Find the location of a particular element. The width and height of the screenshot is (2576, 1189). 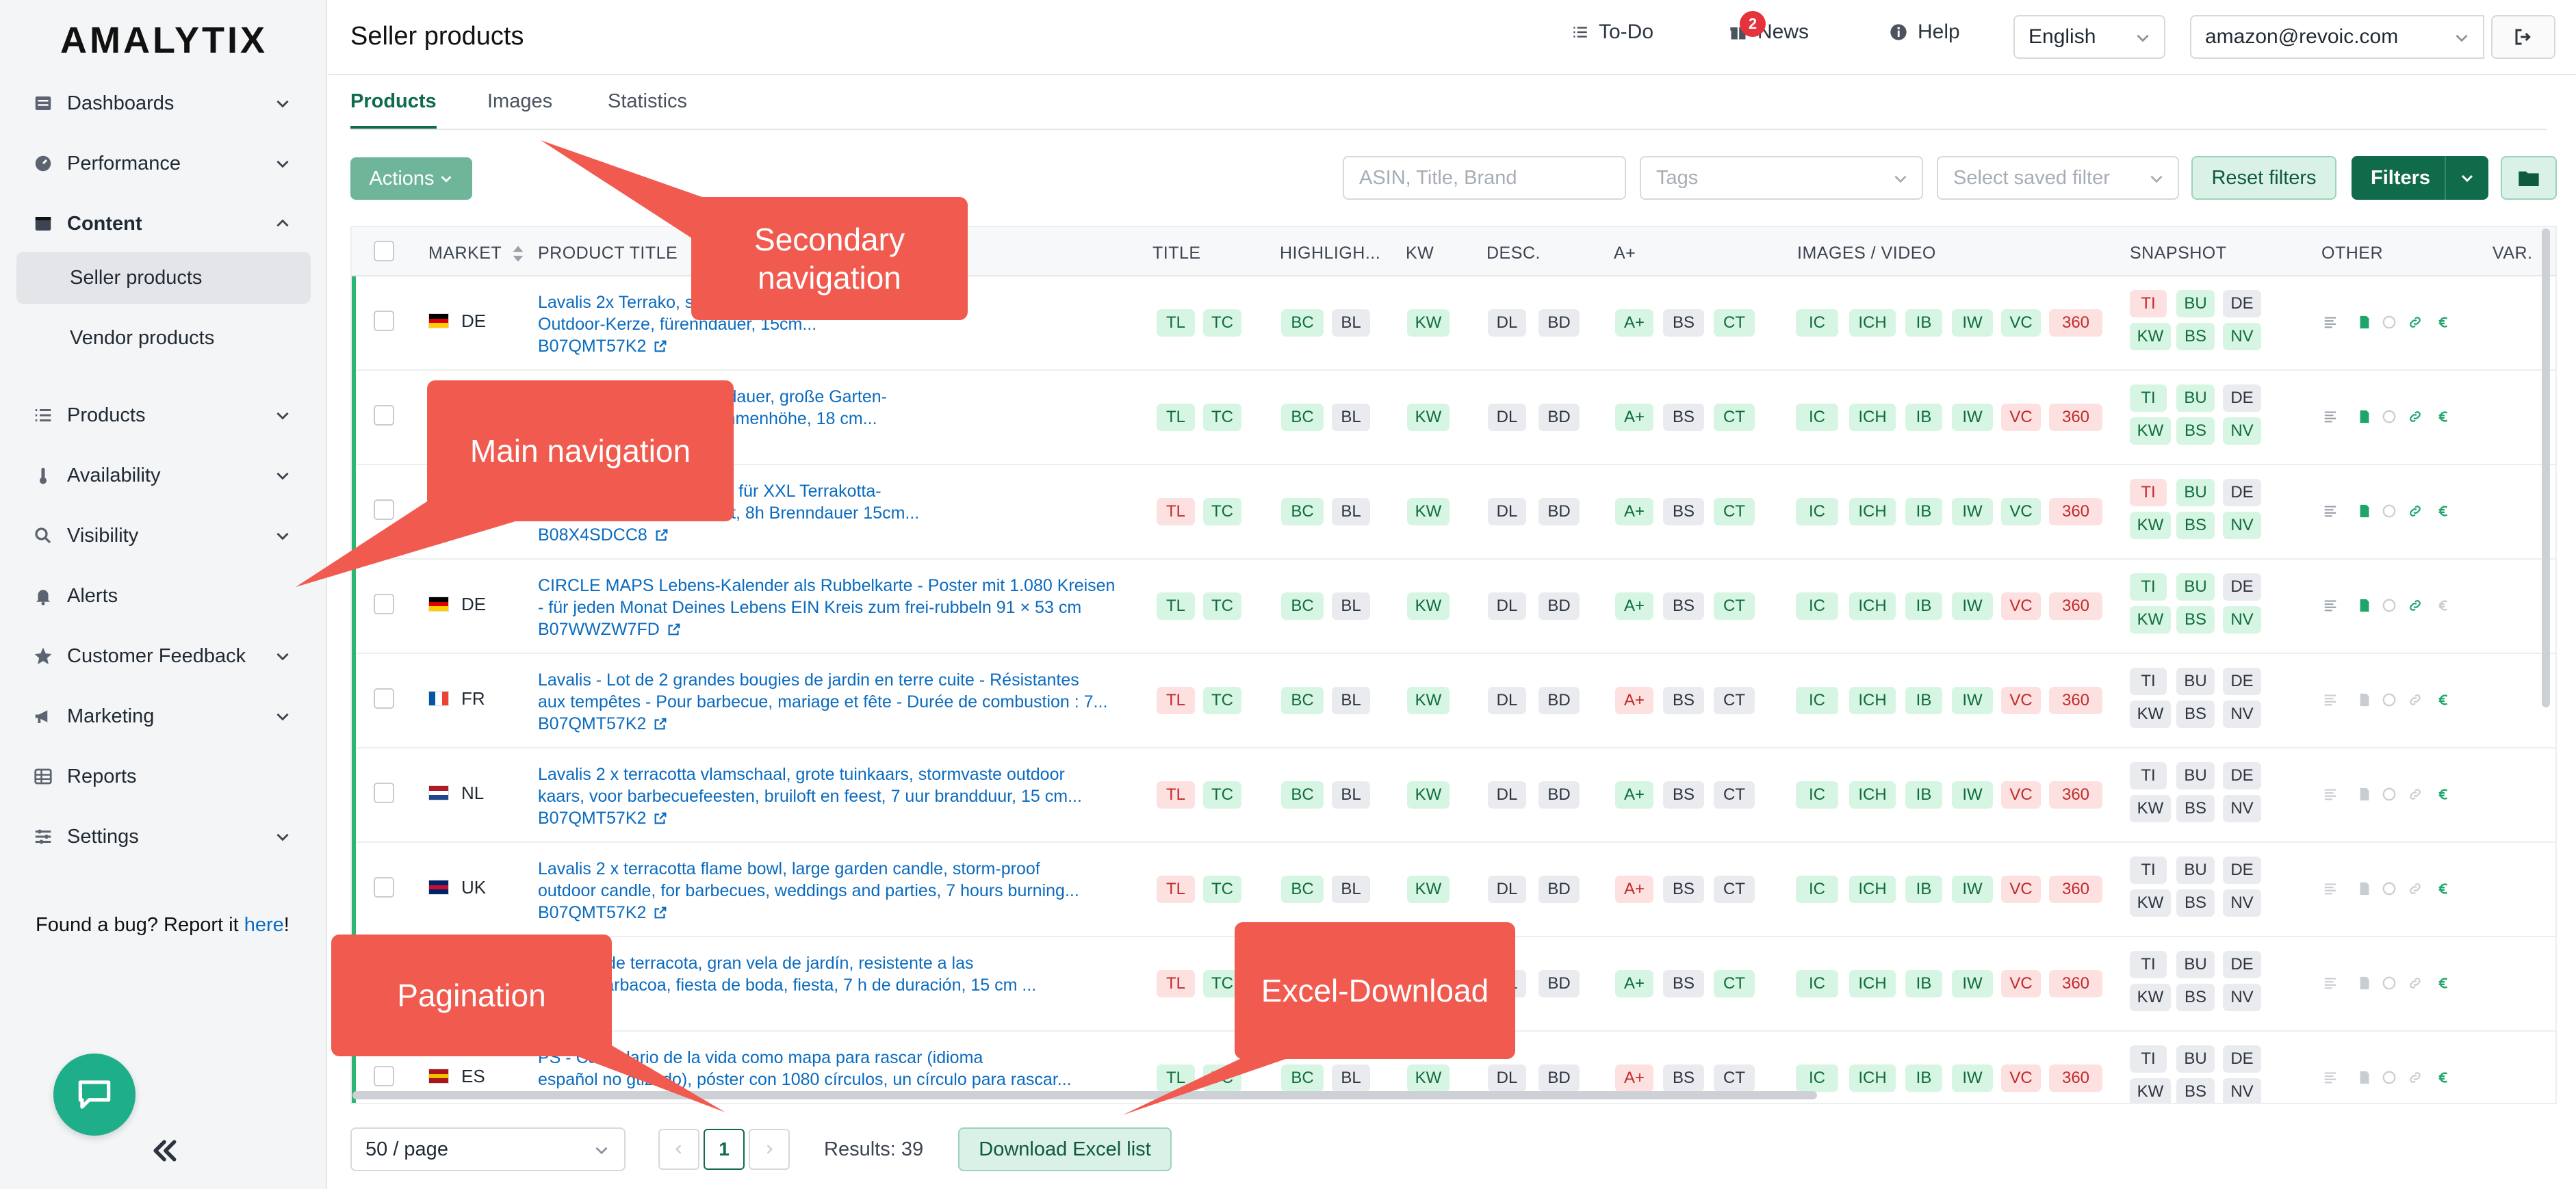

check-badge-title: TC is located at coordinates (1222, 889).